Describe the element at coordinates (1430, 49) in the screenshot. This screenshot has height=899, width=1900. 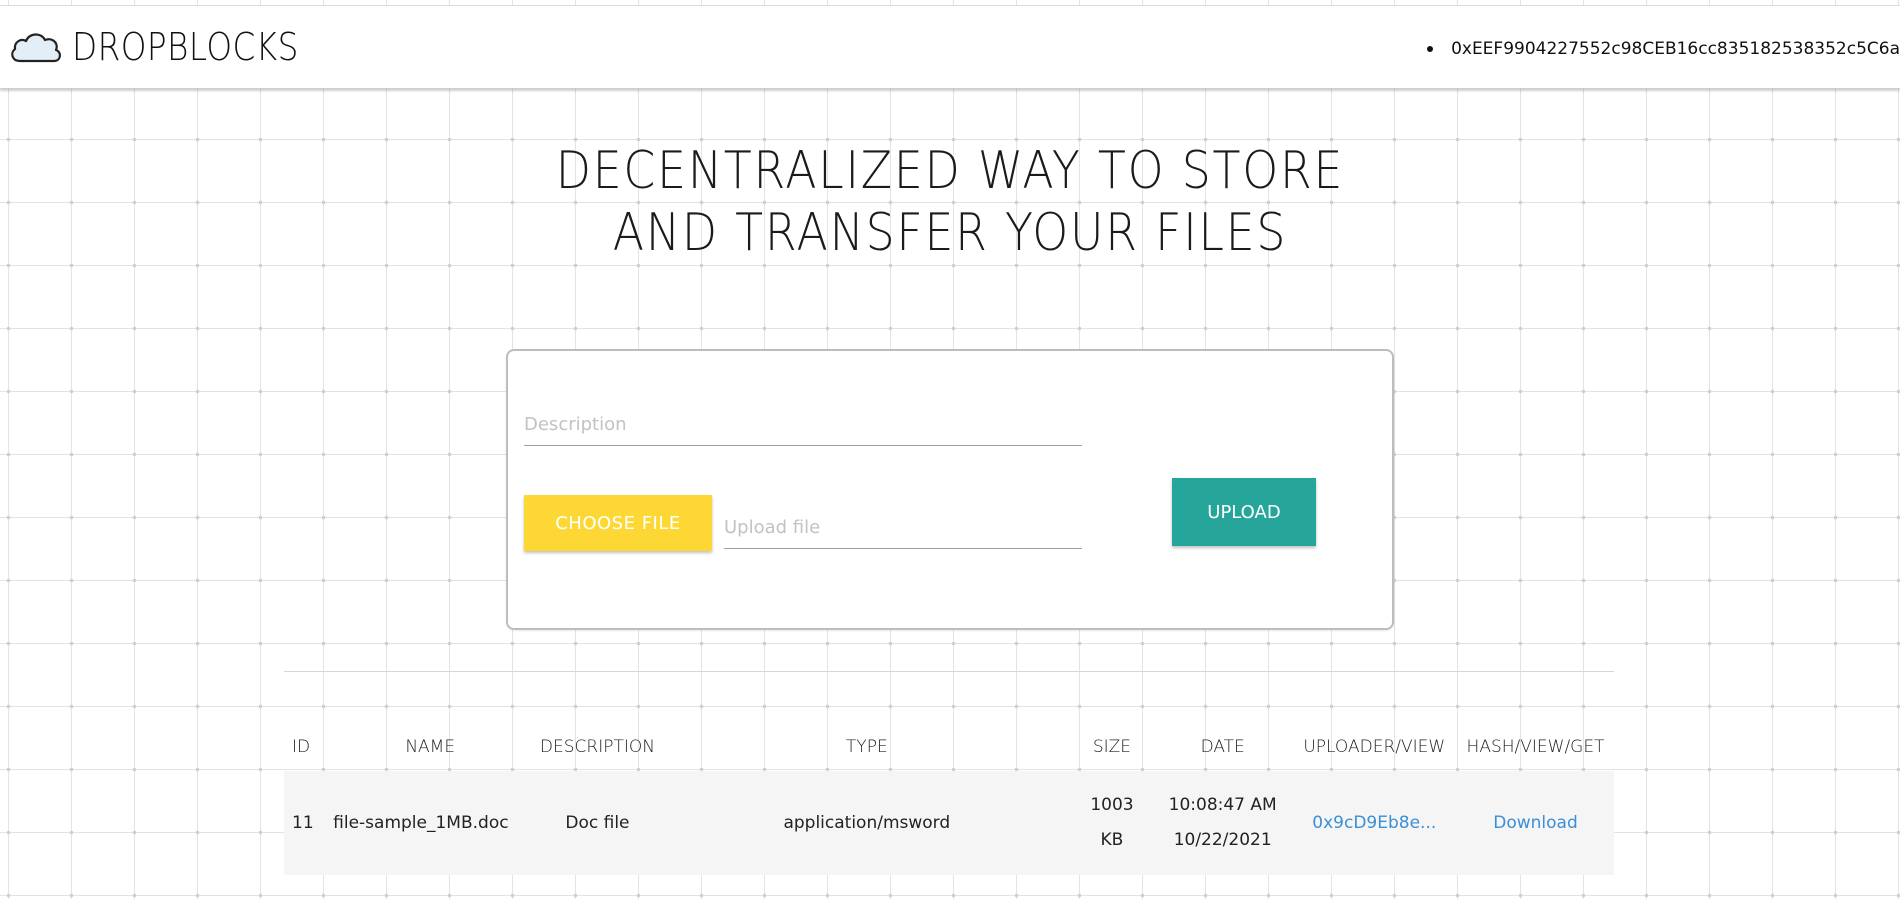
I see `bullet-icon` at that location.